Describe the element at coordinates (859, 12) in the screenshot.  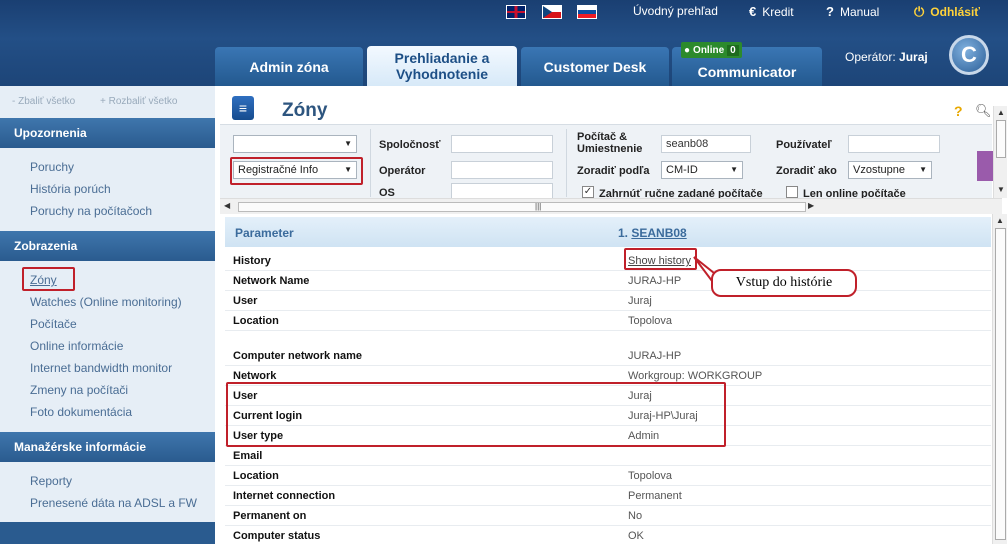
I see `manual-label: Manual` at that location.